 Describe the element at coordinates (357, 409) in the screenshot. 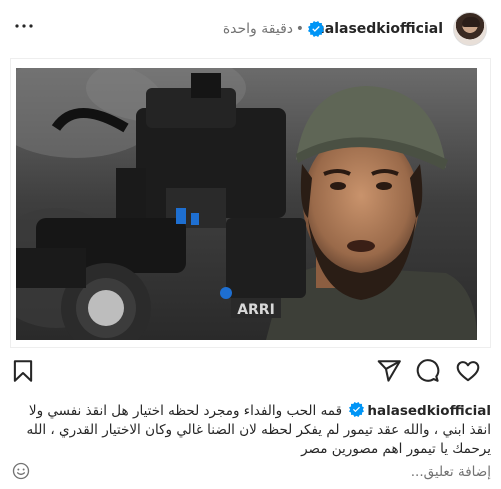

I see `caption-verified-badge-icon` at that location.